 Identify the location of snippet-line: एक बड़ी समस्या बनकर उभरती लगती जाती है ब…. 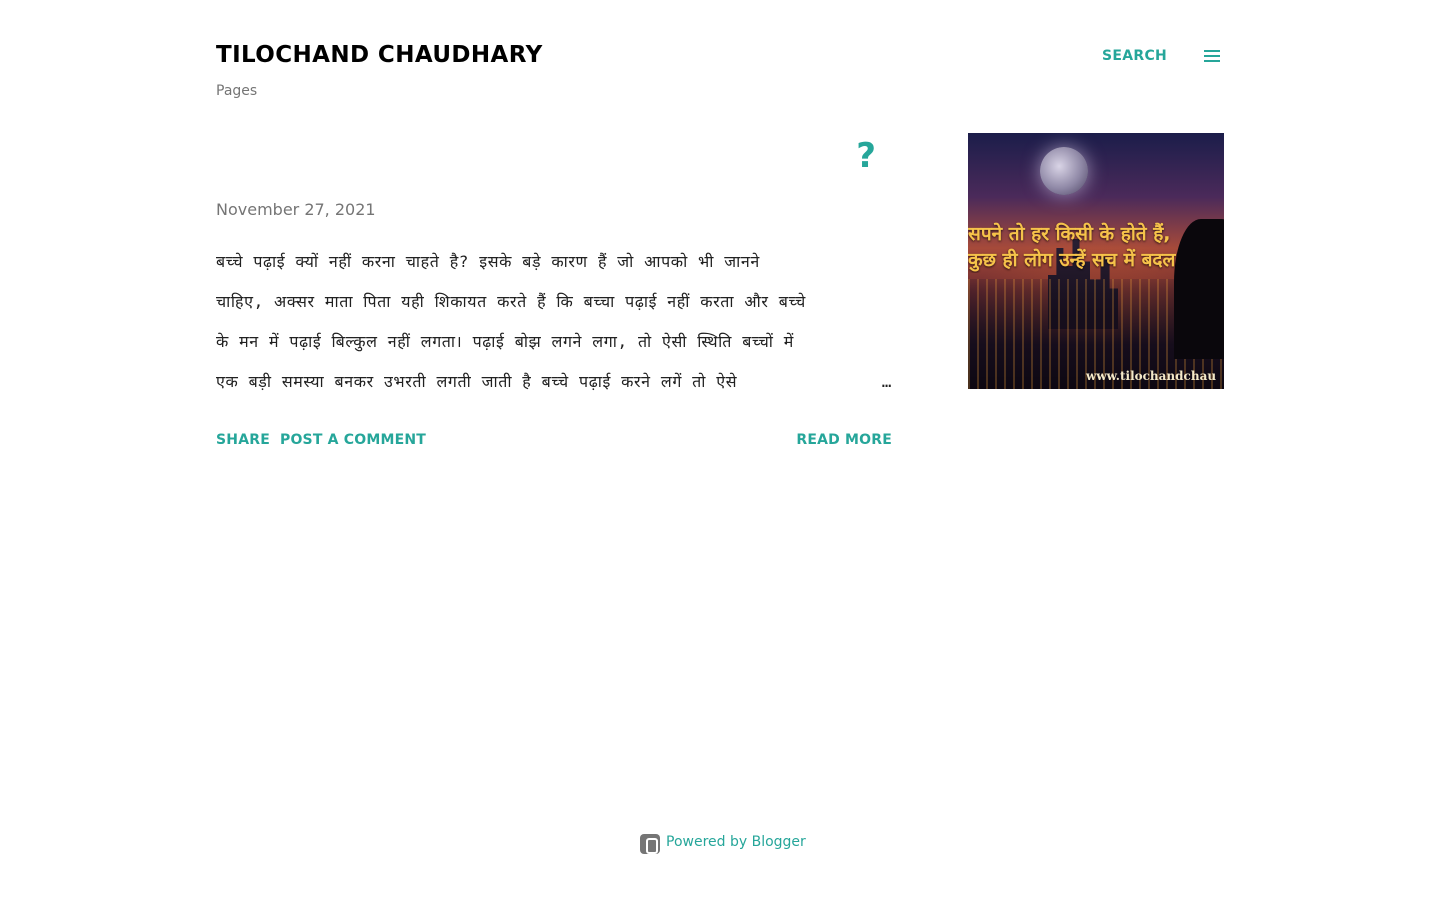
(554, 382).